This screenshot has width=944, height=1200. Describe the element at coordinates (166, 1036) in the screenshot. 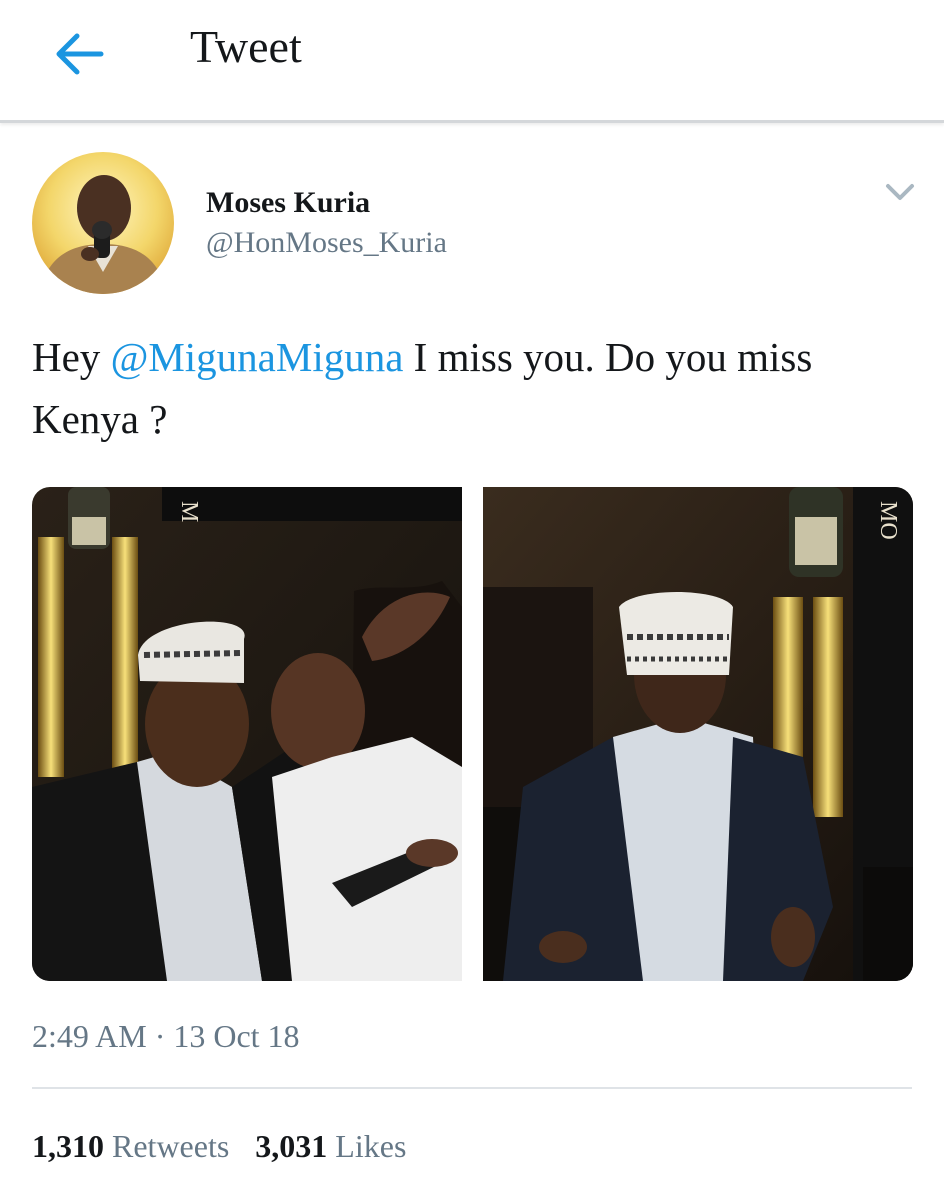

I see `tweet-timestamp: 2:49 AM · 13 Oct 18` at that location.